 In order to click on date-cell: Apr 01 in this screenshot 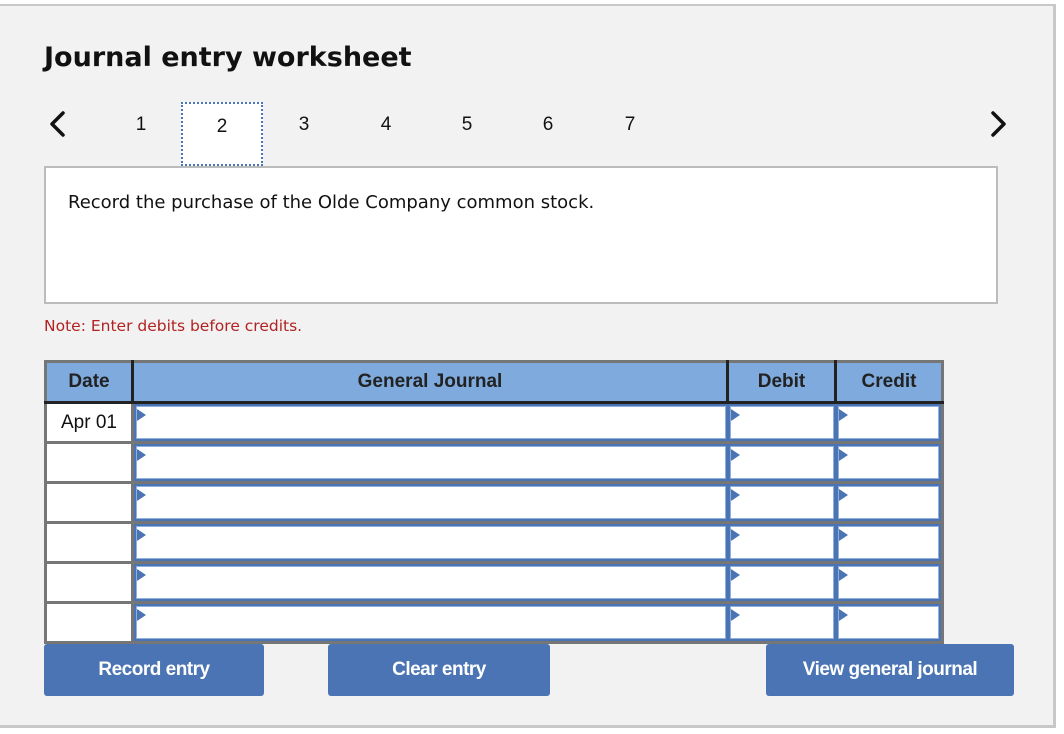, I will do `click(89, 423)`.